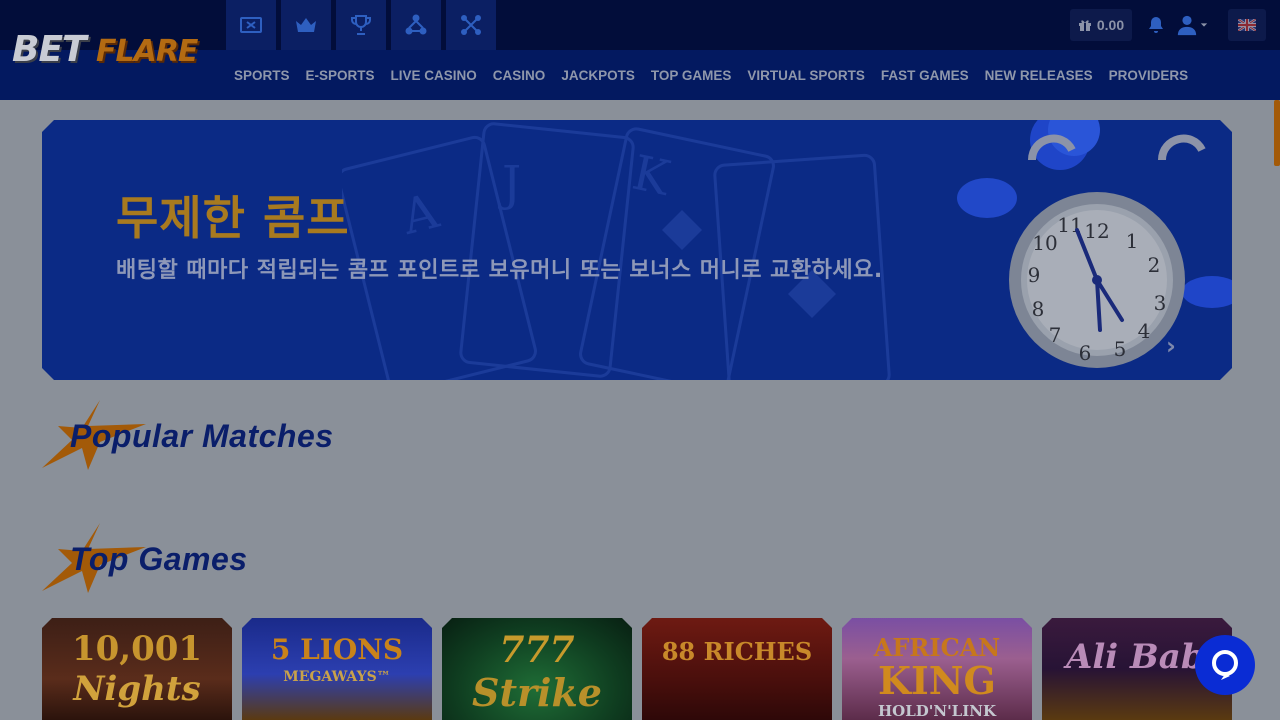  What do you see at coordinates (251, 25) in the screenshot?
I see `tickets-icon` at bounding box center [251, 25].